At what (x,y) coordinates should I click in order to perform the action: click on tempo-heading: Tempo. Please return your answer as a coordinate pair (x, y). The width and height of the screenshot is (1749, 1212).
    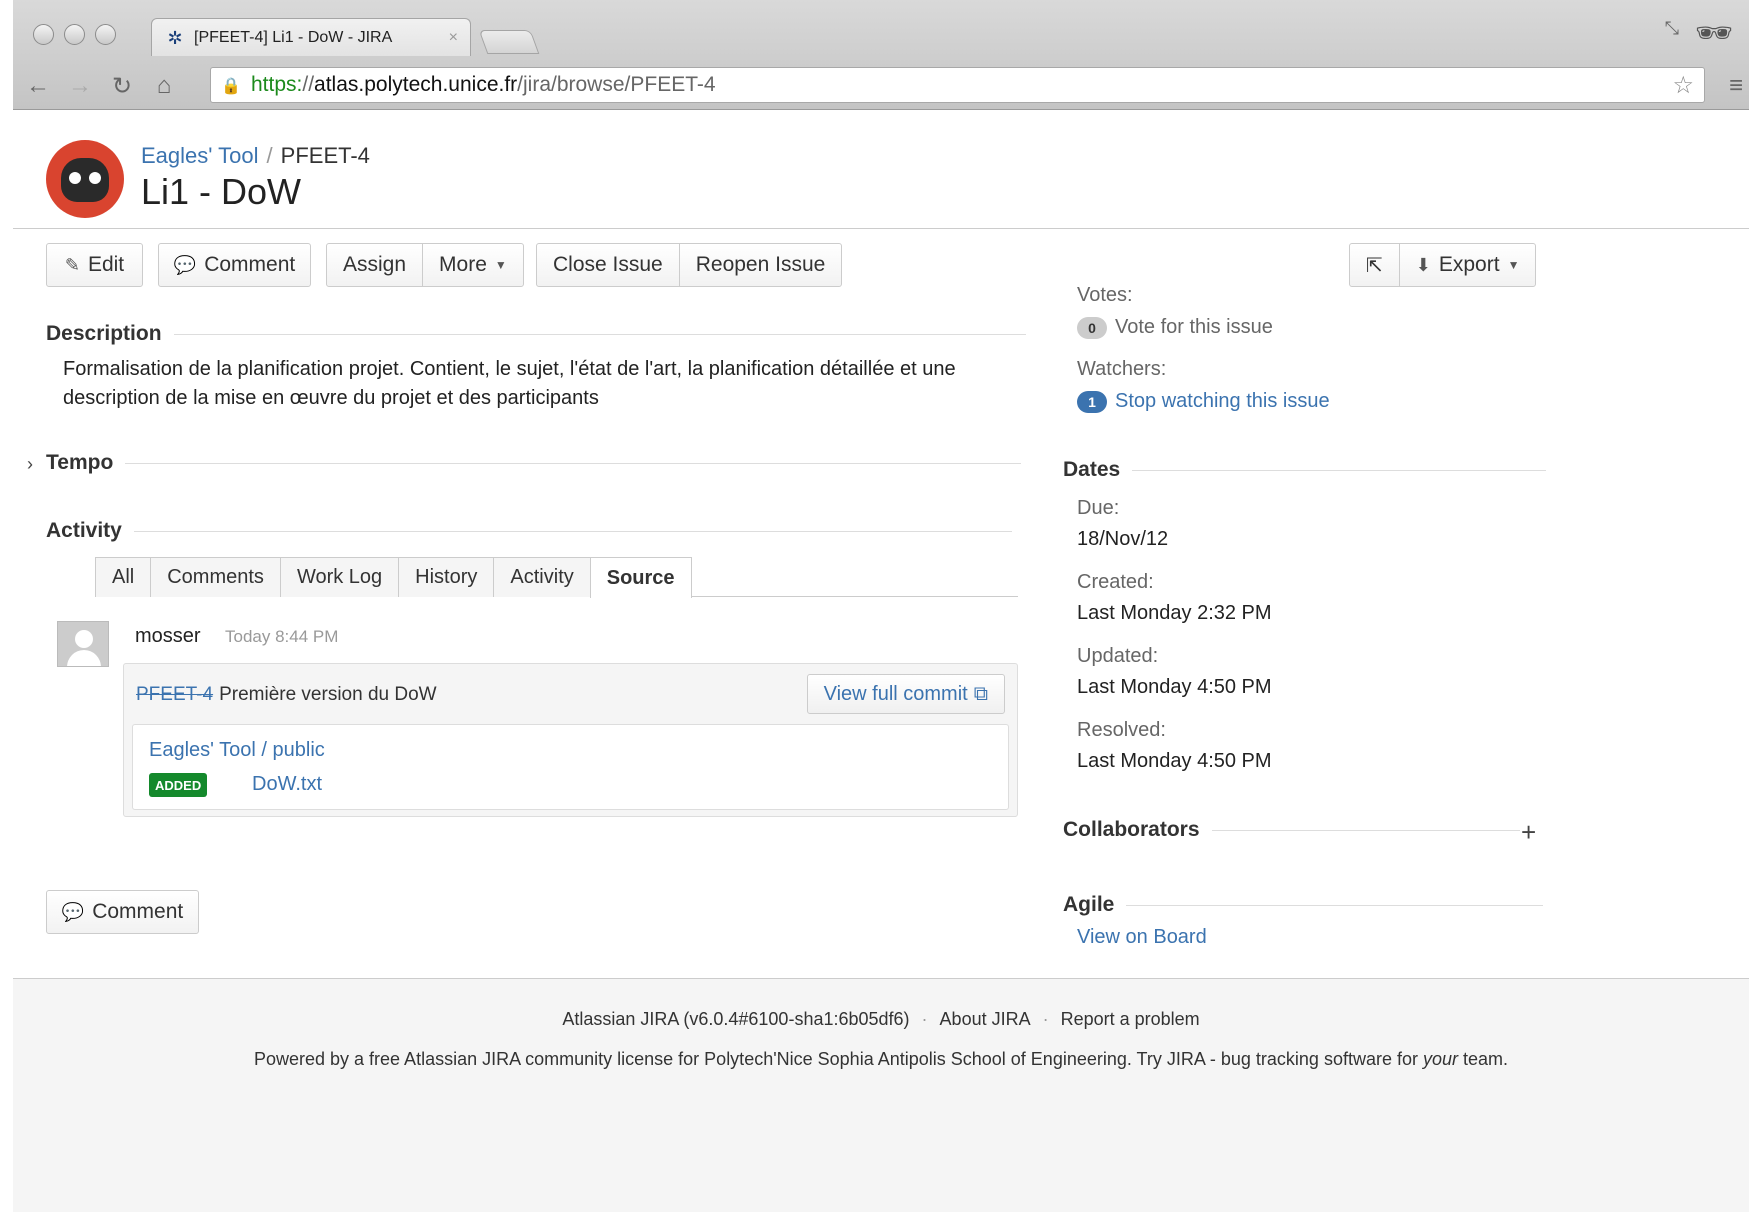
    Looking at the image, I should click on (534, 463).